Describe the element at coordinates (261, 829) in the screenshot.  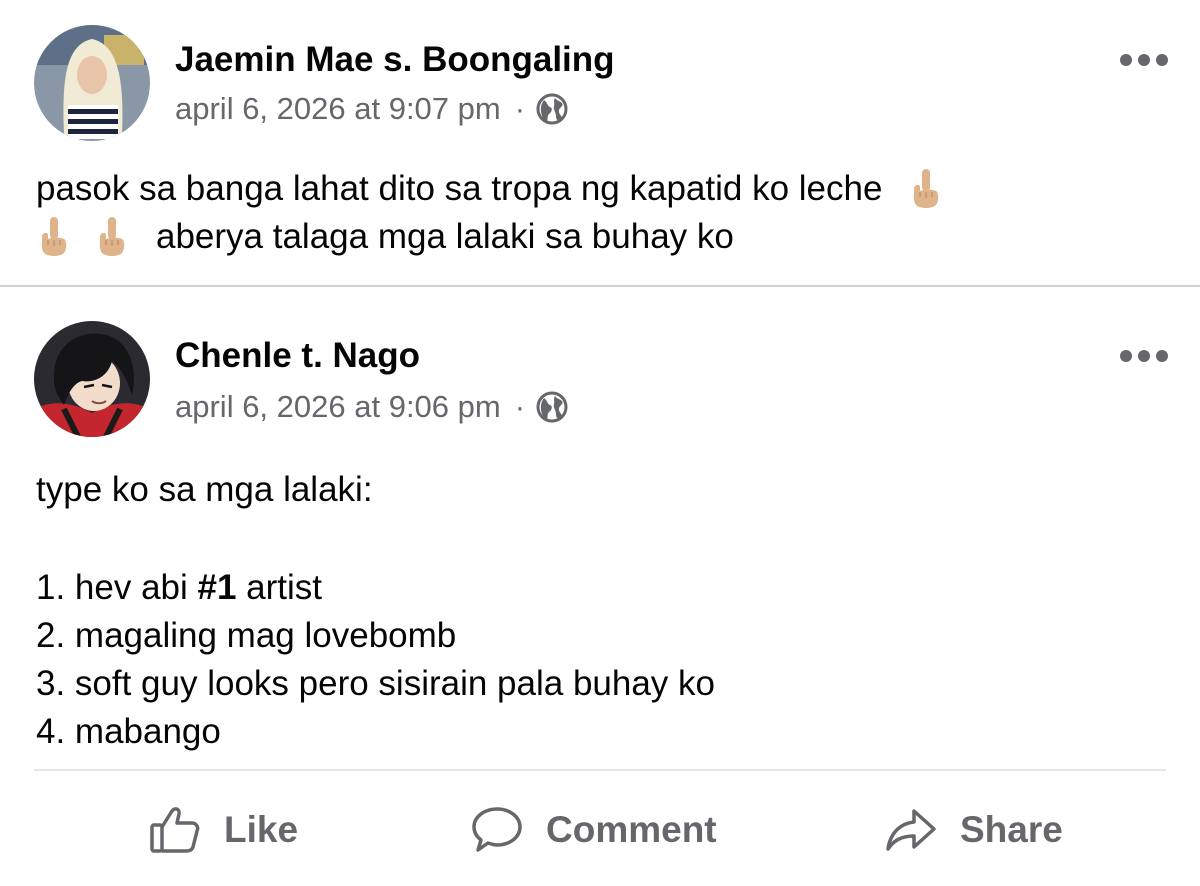
I see `like-label: Like` at that location.